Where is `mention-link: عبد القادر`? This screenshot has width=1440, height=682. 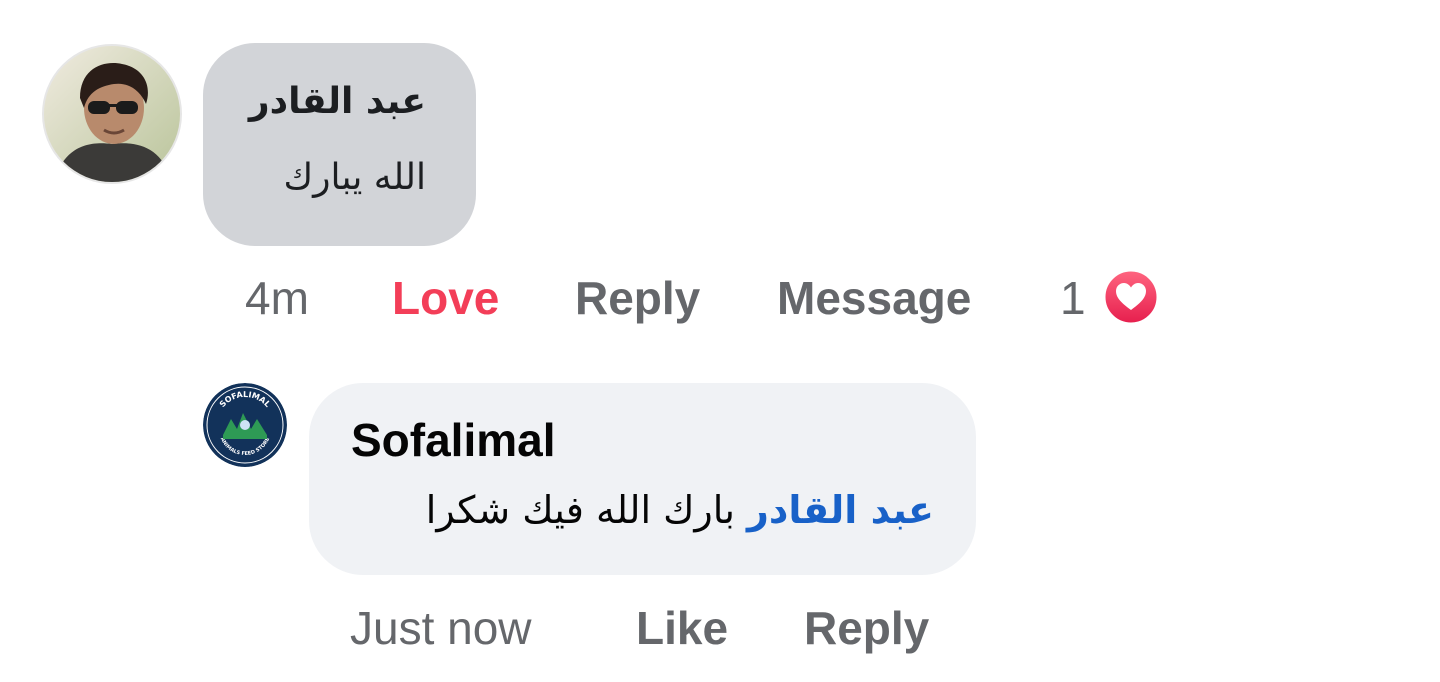
mention-link: عبد القادر is located at coordinates (840, 510).